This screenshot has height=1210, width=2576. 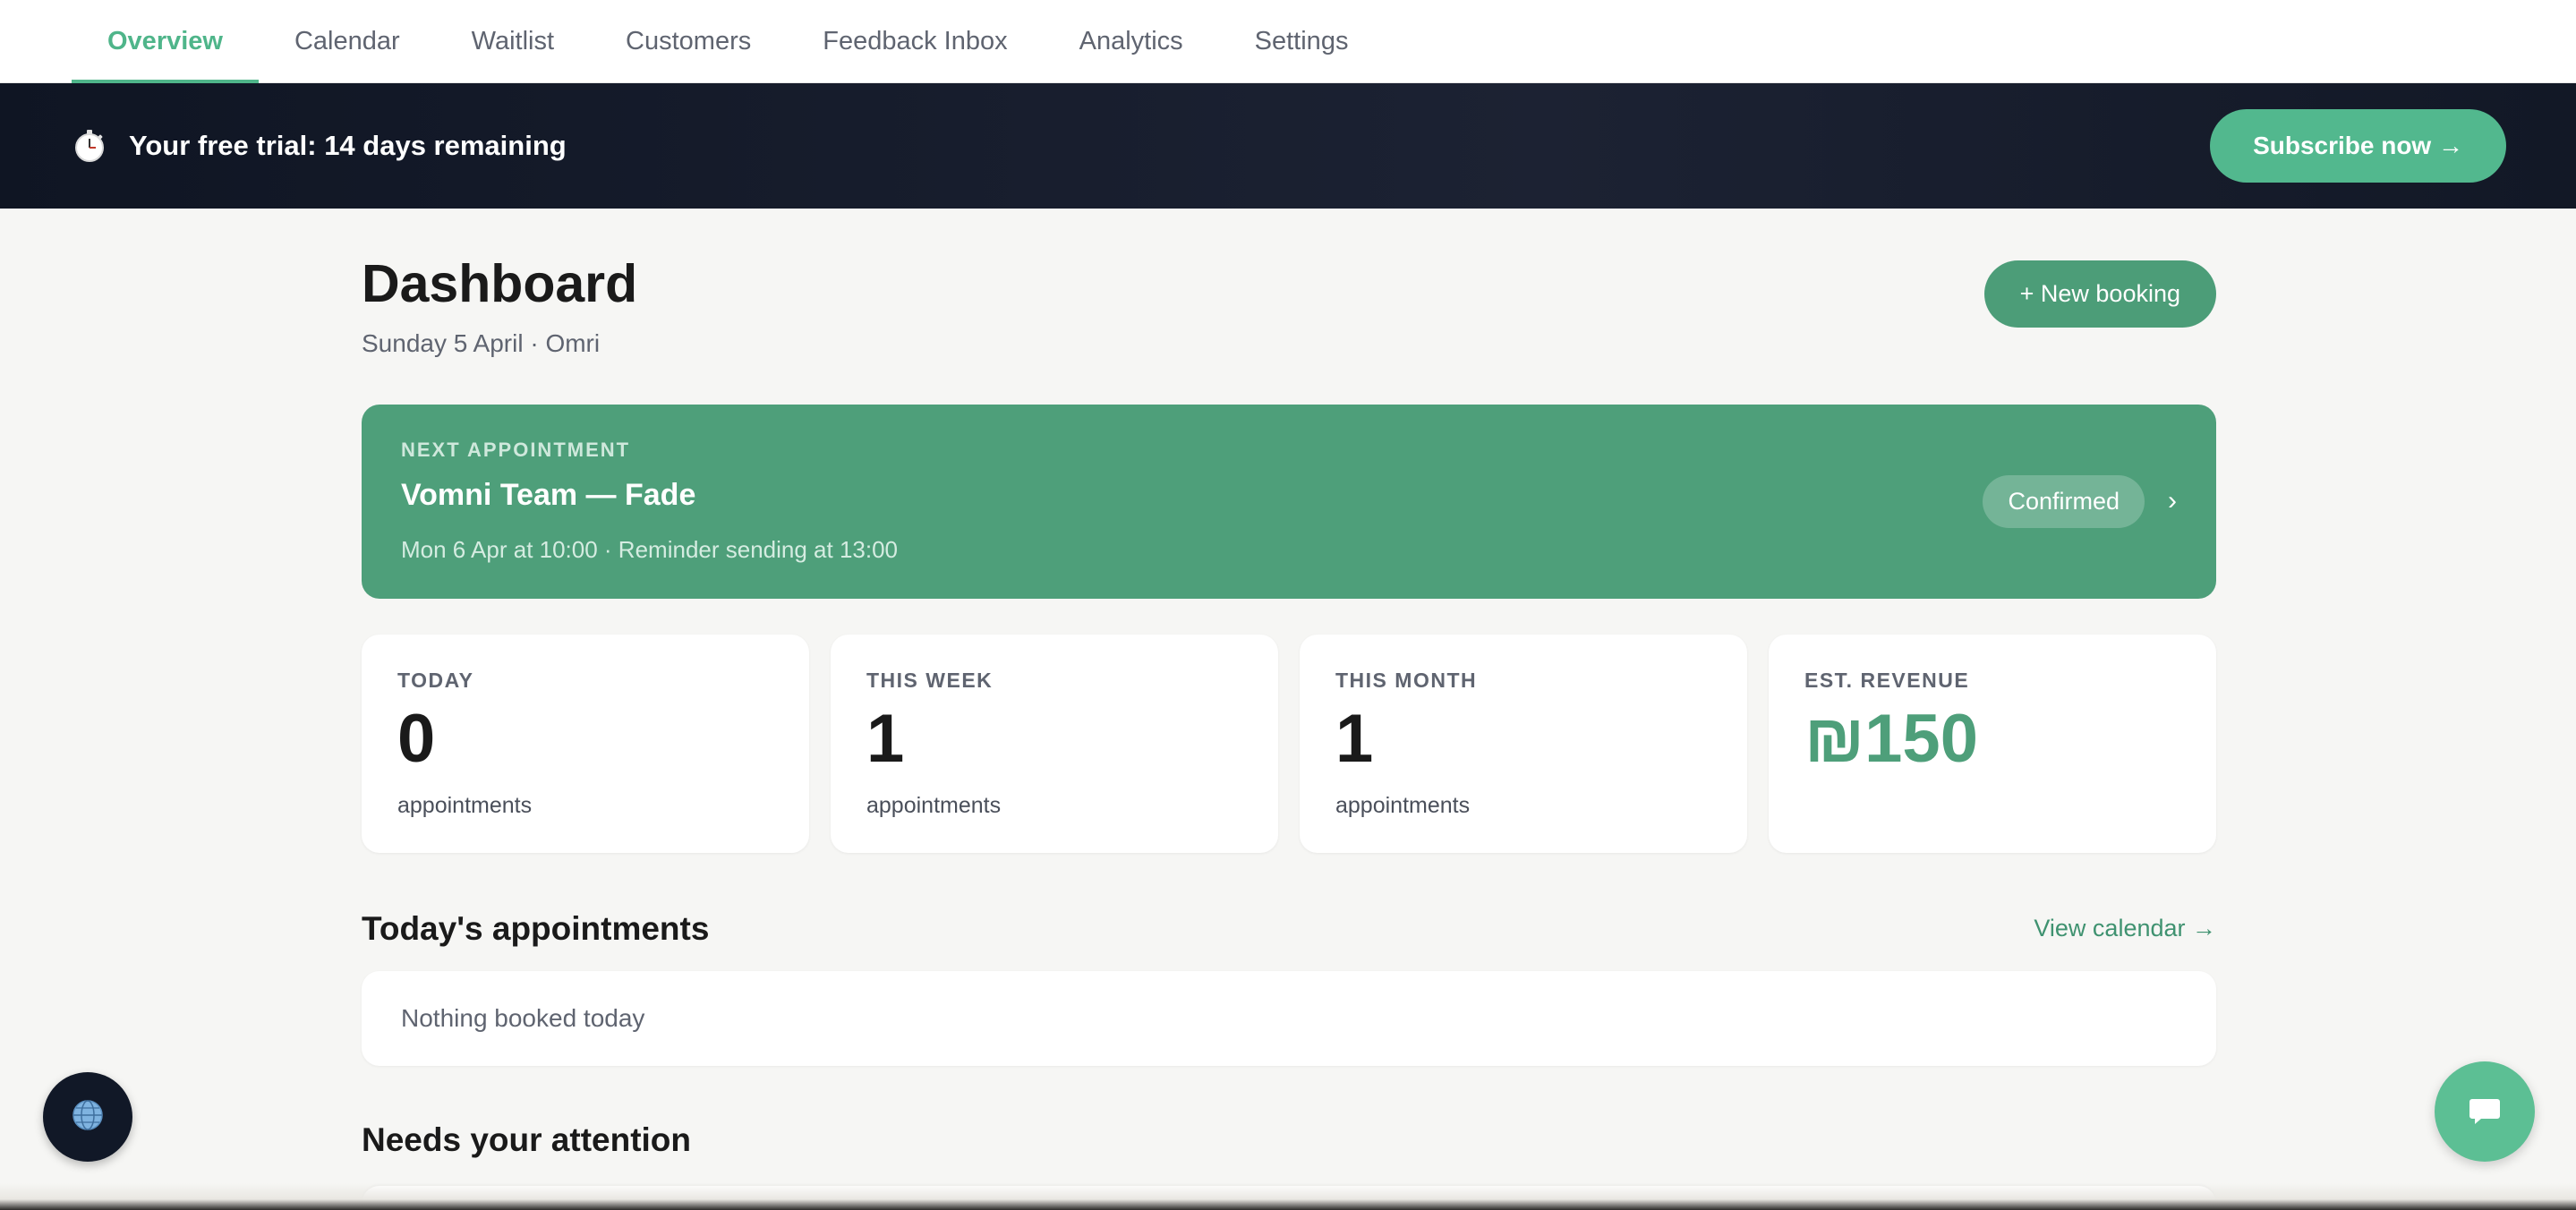 I want to click on trial-info: Your free trial: 14 days remaining, so click(x=319, y=146).